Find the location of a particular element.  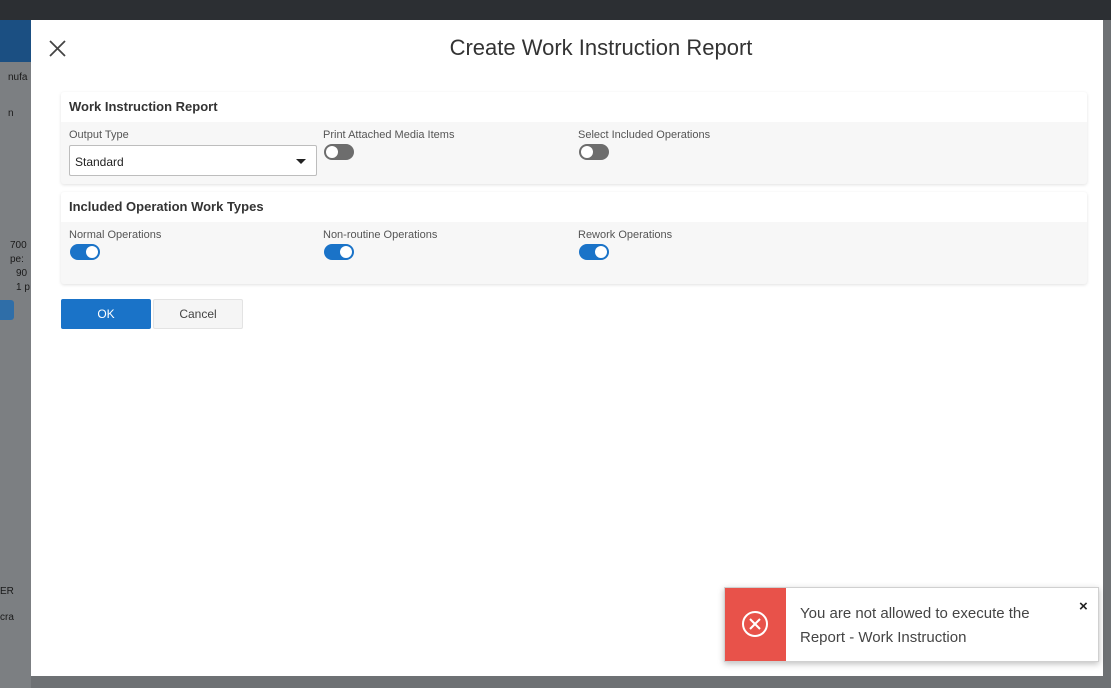

background-right-panel is located at coordinates (1107, 354).